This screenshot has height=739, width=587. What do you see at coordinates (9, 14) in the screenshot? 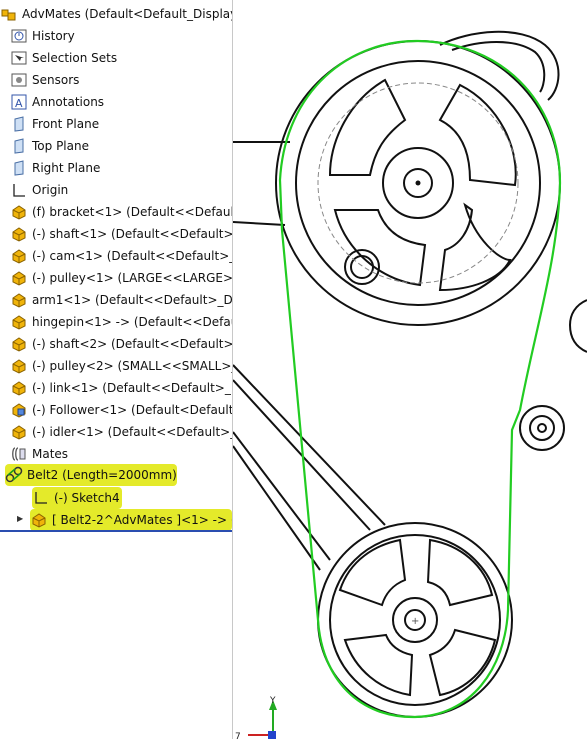
I see `assembly-icon` at bounding box center [9, 14].